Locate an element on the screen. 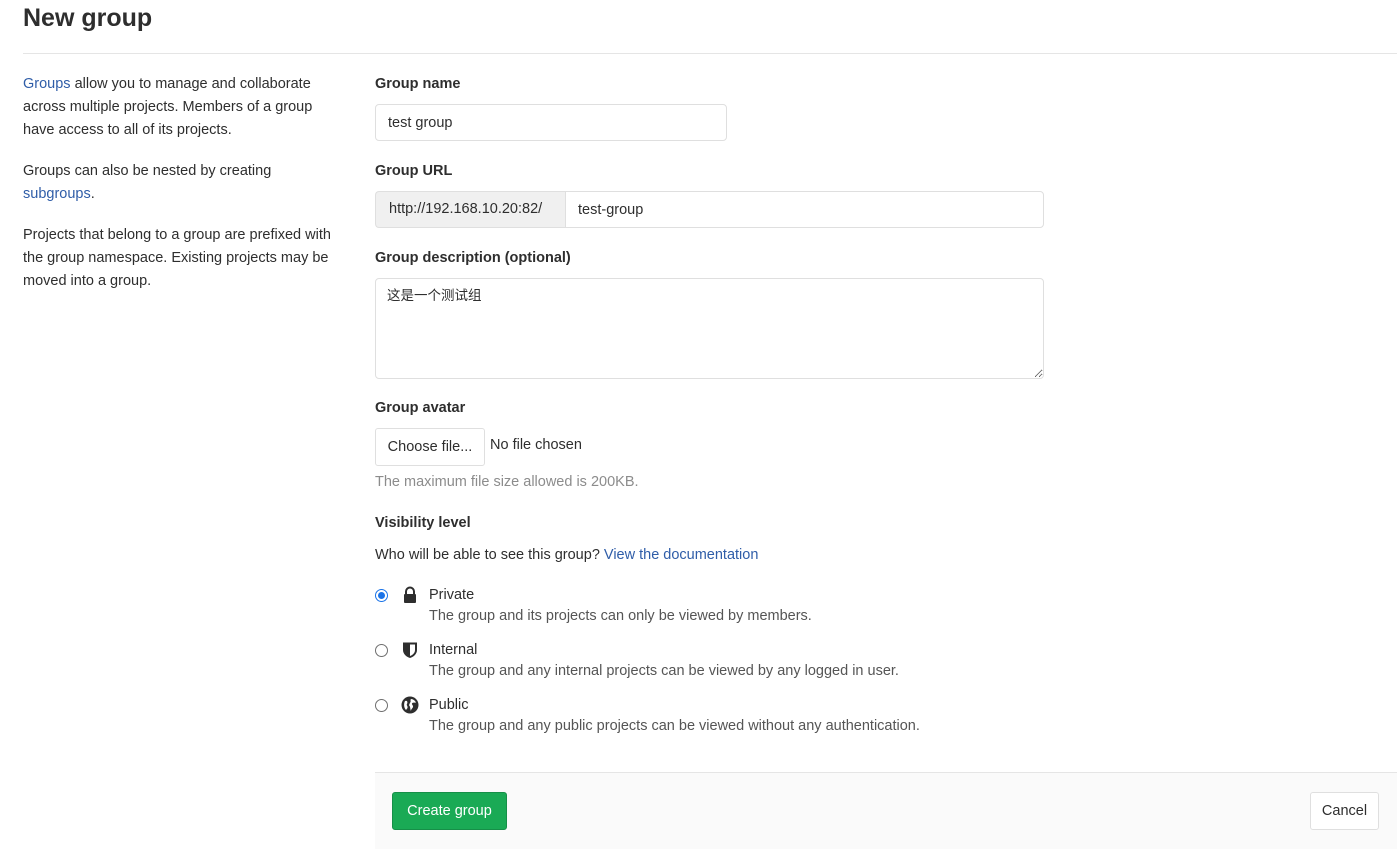  lock-icon is located at coordinates (410, 594).